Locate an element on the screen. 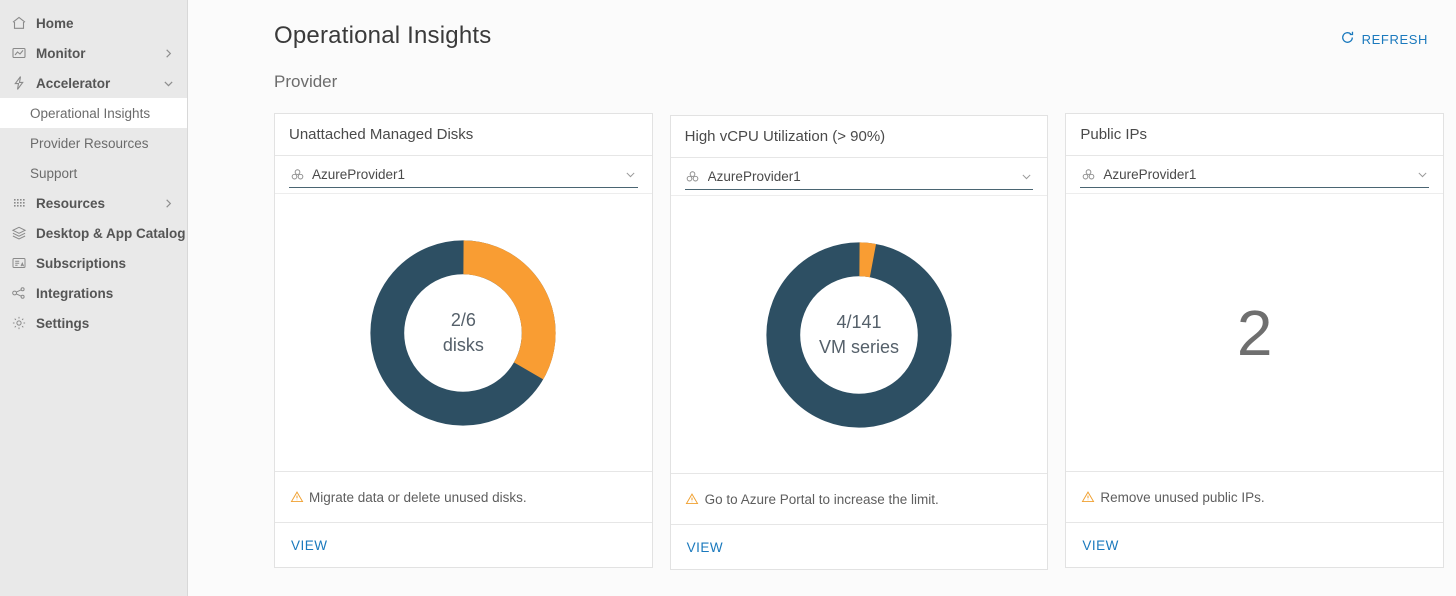  sidebar-item-label: Desktop & App Catalog is located at coordinates (111, 233).